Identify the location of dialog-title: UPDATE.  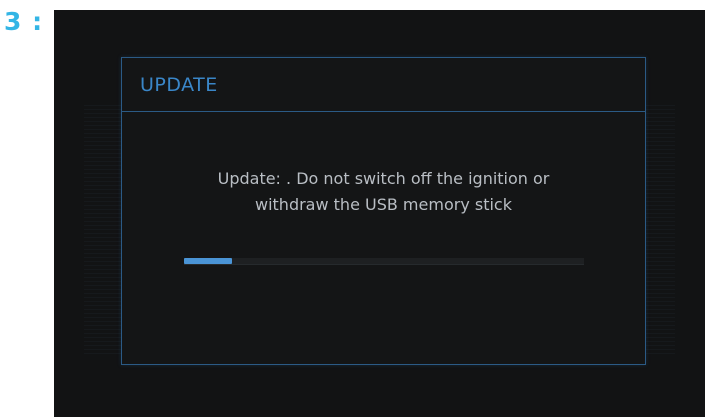
(179, 85).